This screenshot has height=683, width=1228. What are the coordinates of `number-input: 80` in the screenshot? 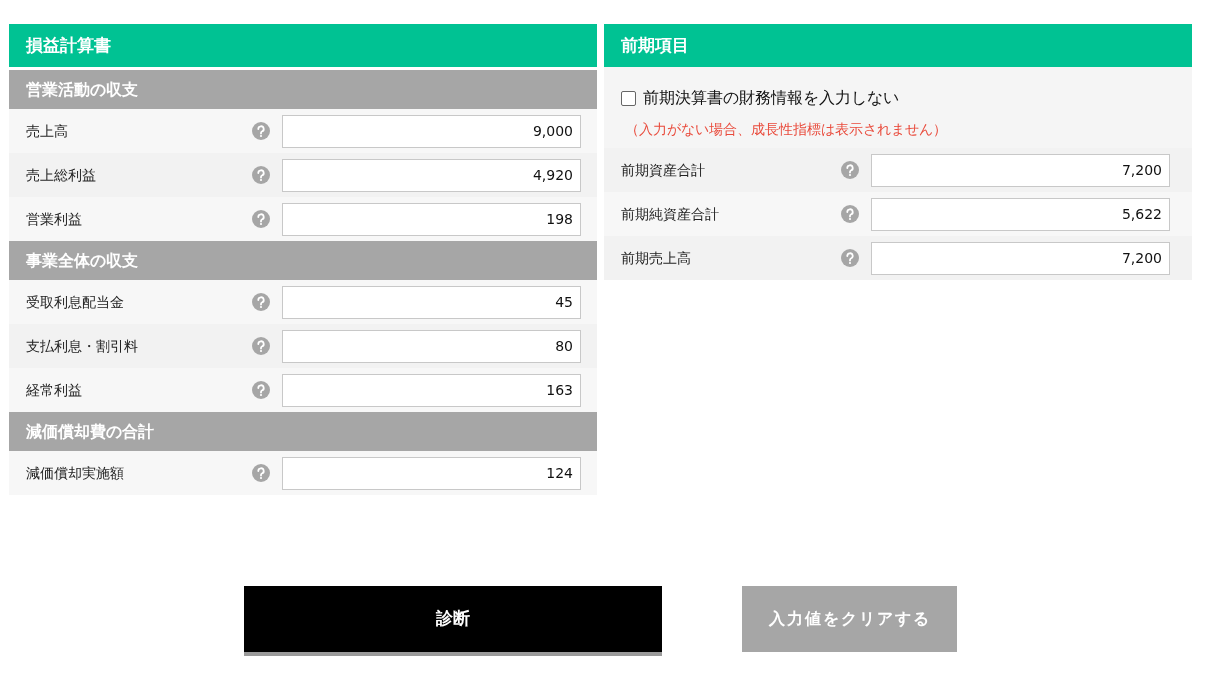 It's located at (431, 346).